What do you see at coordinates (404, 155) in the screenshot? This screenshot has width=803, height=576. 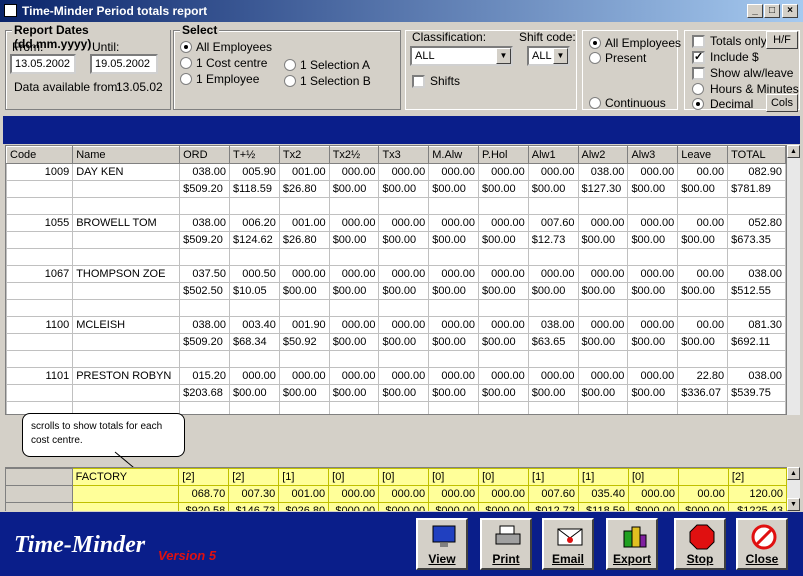 I see `column-header: Tx3` at bounding box center [404, 155].